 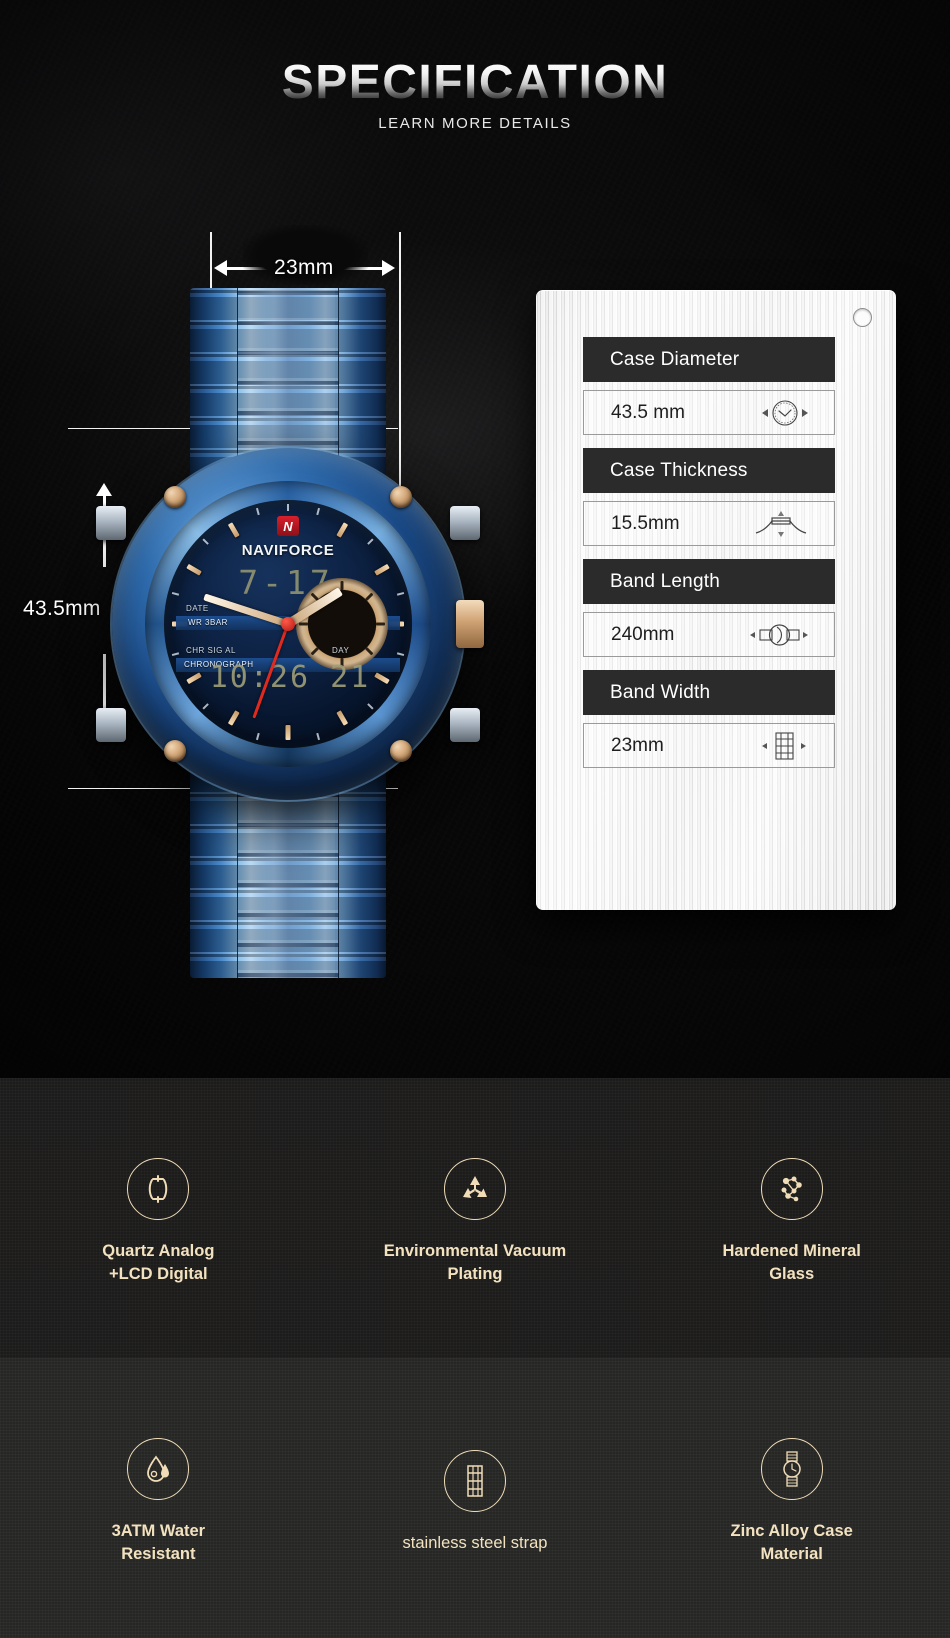 I want to click on water-drop-icon, so click(x=158, y=1469).